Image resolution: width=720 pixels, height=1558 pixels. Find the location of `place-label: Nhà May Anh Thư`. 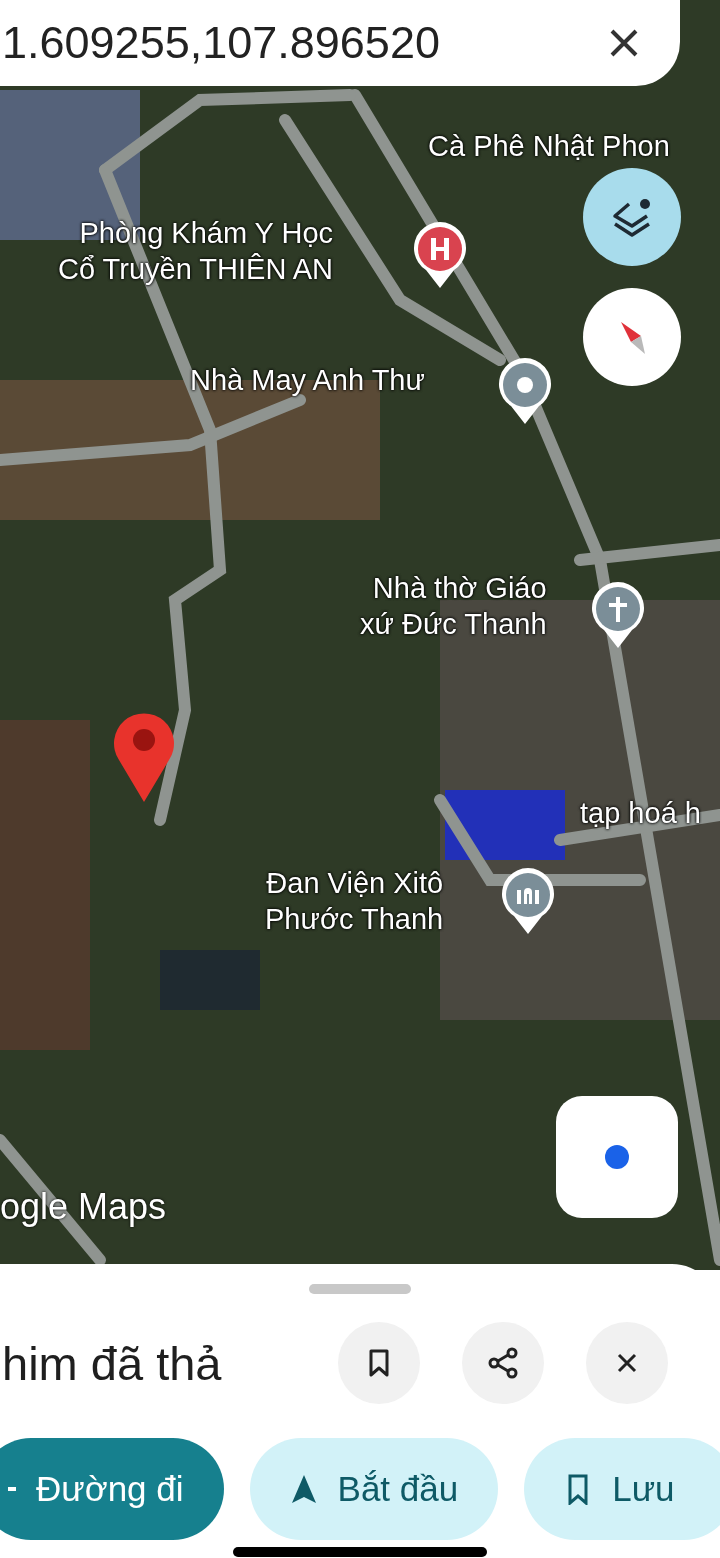

place-label: Nhà May Anh Thư is located at coordinates (307, 380).